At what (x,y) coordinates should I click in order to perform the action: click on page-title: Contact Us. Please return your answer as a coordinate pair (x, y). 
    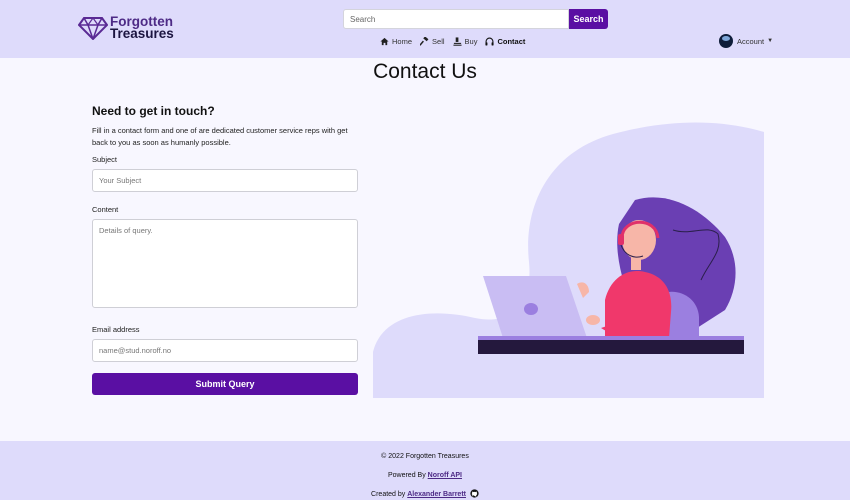
    Looking at the image, I should click on (425, 71).